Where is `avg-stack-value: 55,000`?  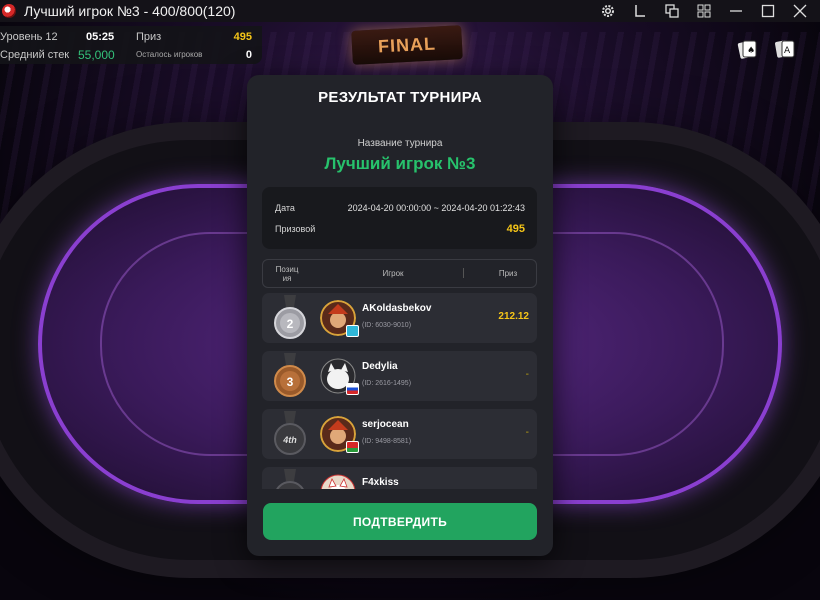
avg-stack-value: 55,000 is located at coordinates (96, 55).